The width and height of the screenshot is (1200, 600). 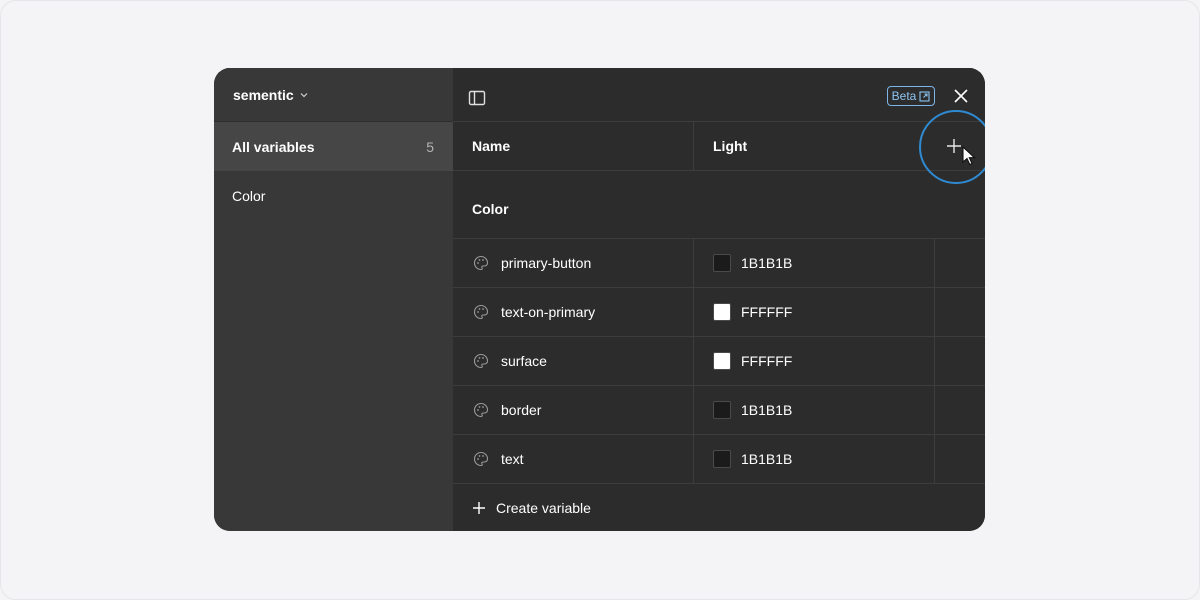 I want to click on table-row: text-on-primary FFFFFF, so click(x=719, y=312).